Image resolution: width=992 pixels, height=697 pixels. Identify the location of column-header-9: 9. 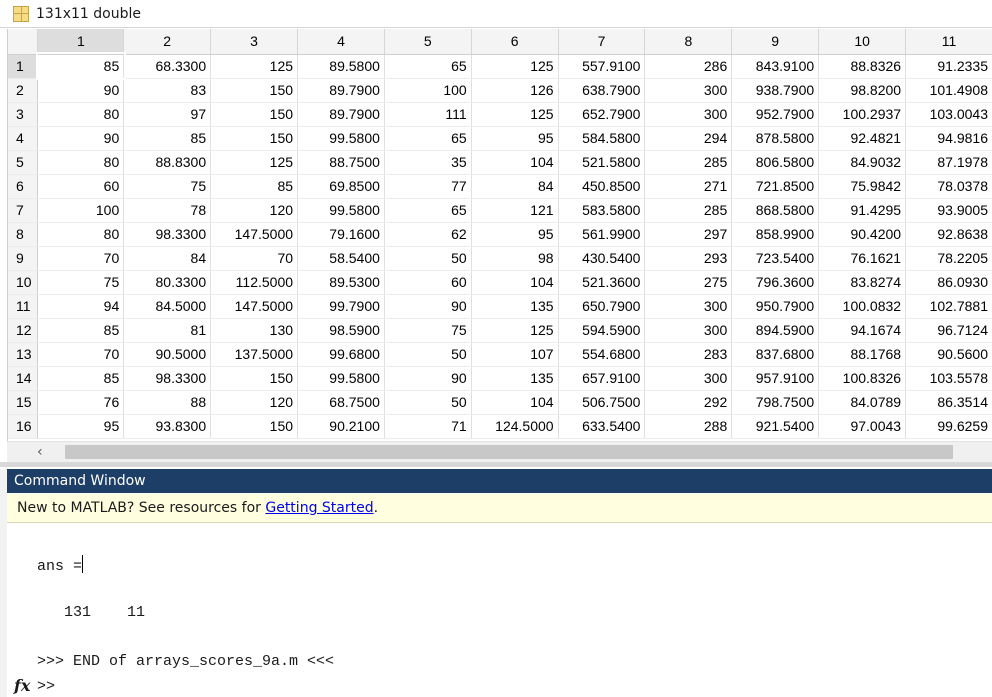
(775, 42).